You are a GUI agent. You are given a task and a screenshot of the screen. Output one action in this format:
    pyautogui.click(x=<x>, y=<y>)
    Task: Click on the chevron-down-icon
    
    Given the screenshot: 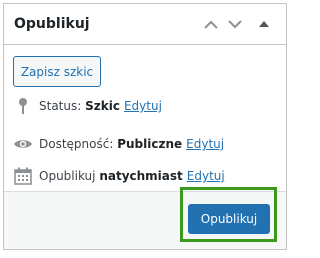 What is the action you would take?
    pyautogui.click(x=235, y=23)
    